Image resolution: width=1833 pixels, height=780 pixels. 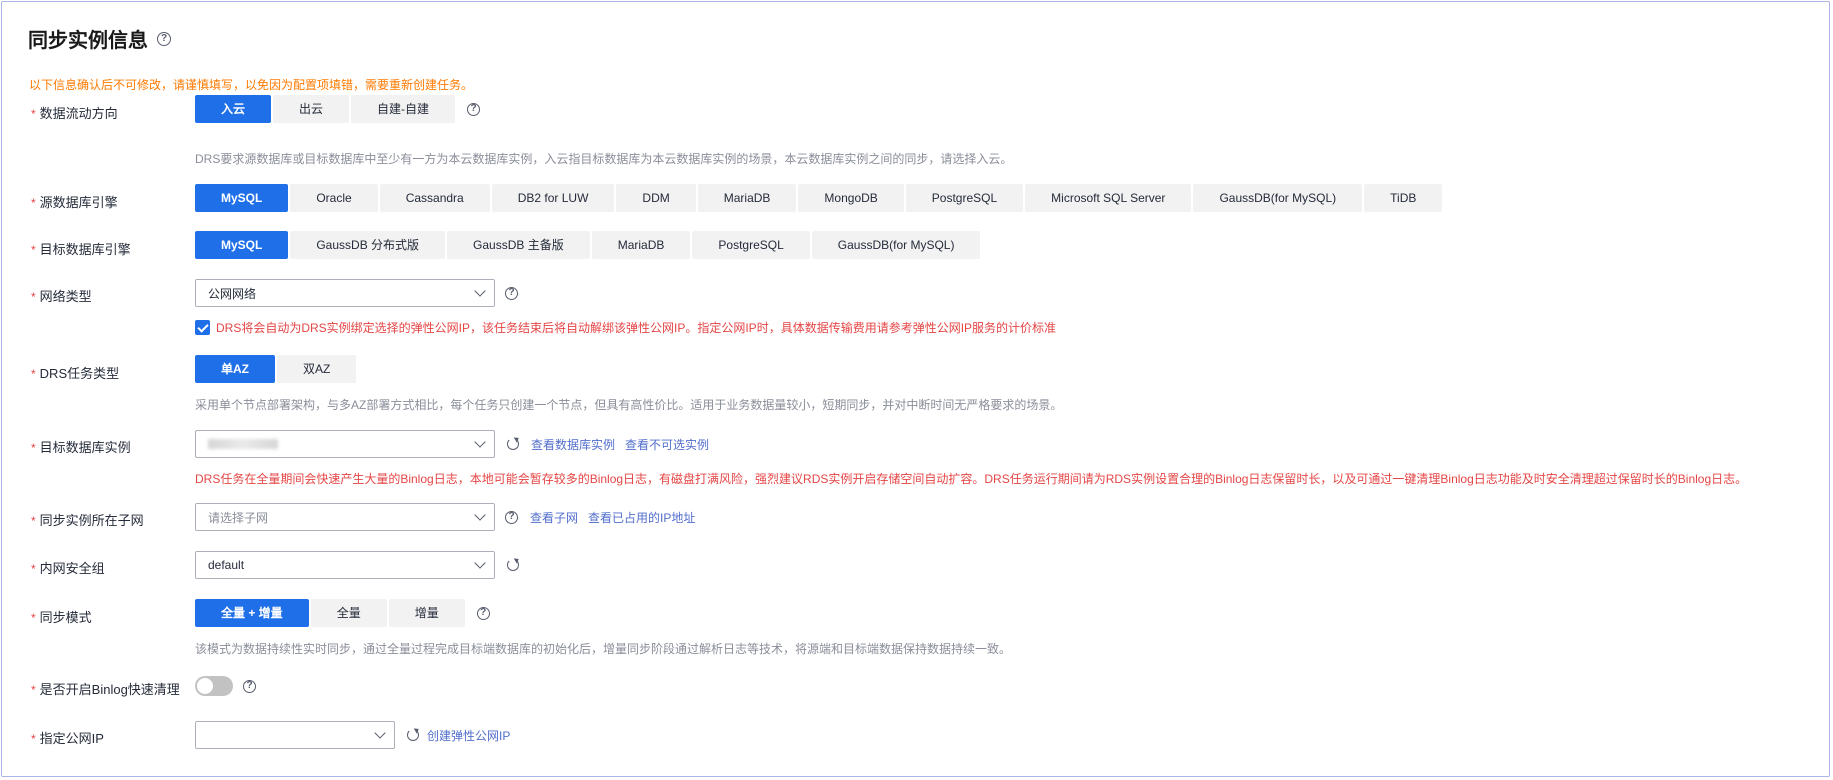 What do you see at coordinates (235, 369) in the screenshot?
I see `task-type-single-az: 单AZ` at bounding box center [235, 369].